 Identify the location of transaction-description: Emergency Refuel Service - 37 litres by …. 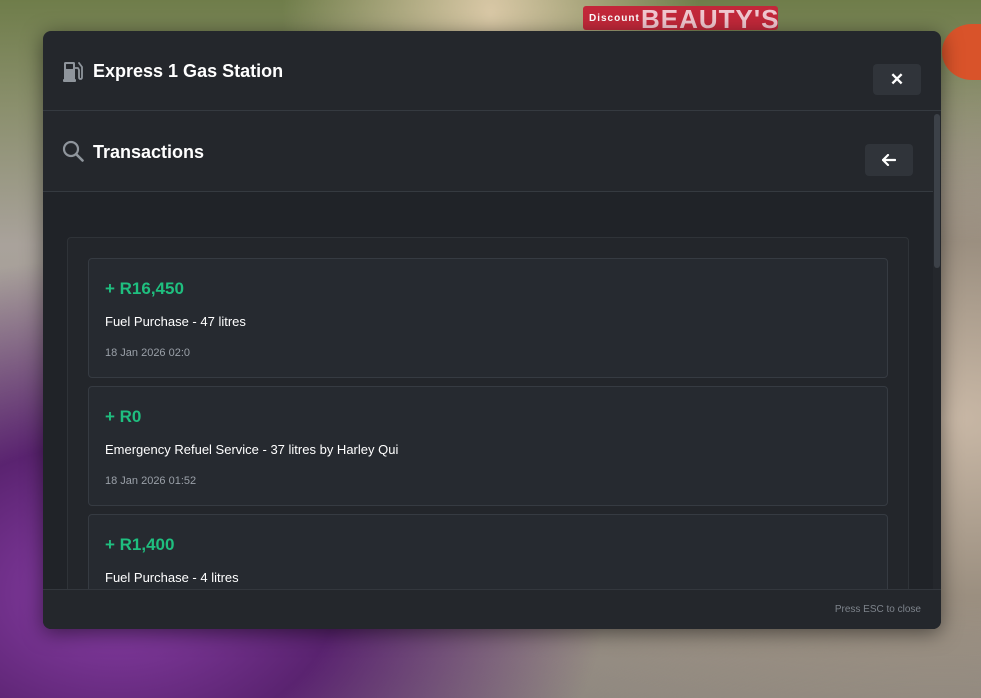
(252, 449).